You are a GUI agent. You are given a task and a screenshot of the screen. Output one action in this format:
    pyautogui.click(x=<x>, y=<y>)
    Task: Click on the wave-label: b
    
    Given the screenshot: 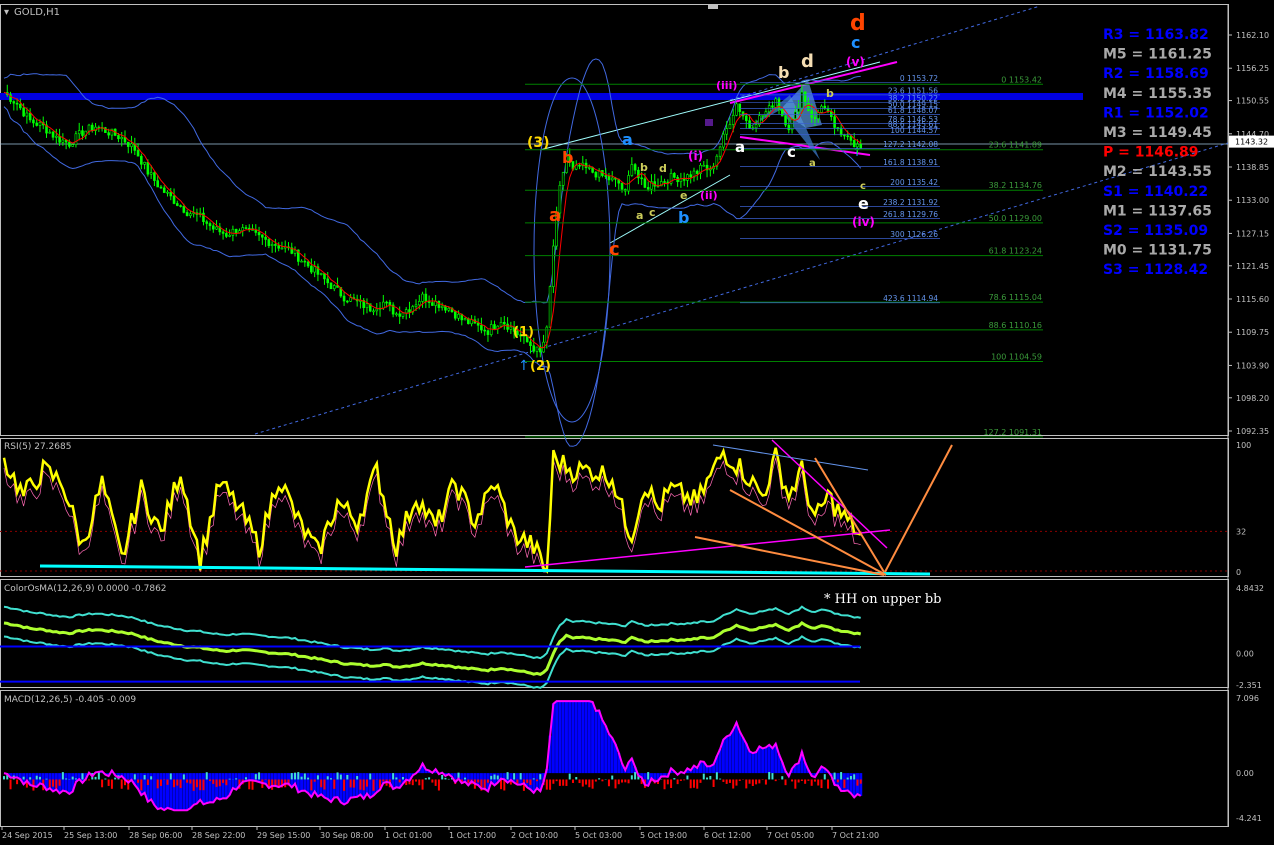 What is the action you would take?
    pyautogui.click(x=644, y=167)
    